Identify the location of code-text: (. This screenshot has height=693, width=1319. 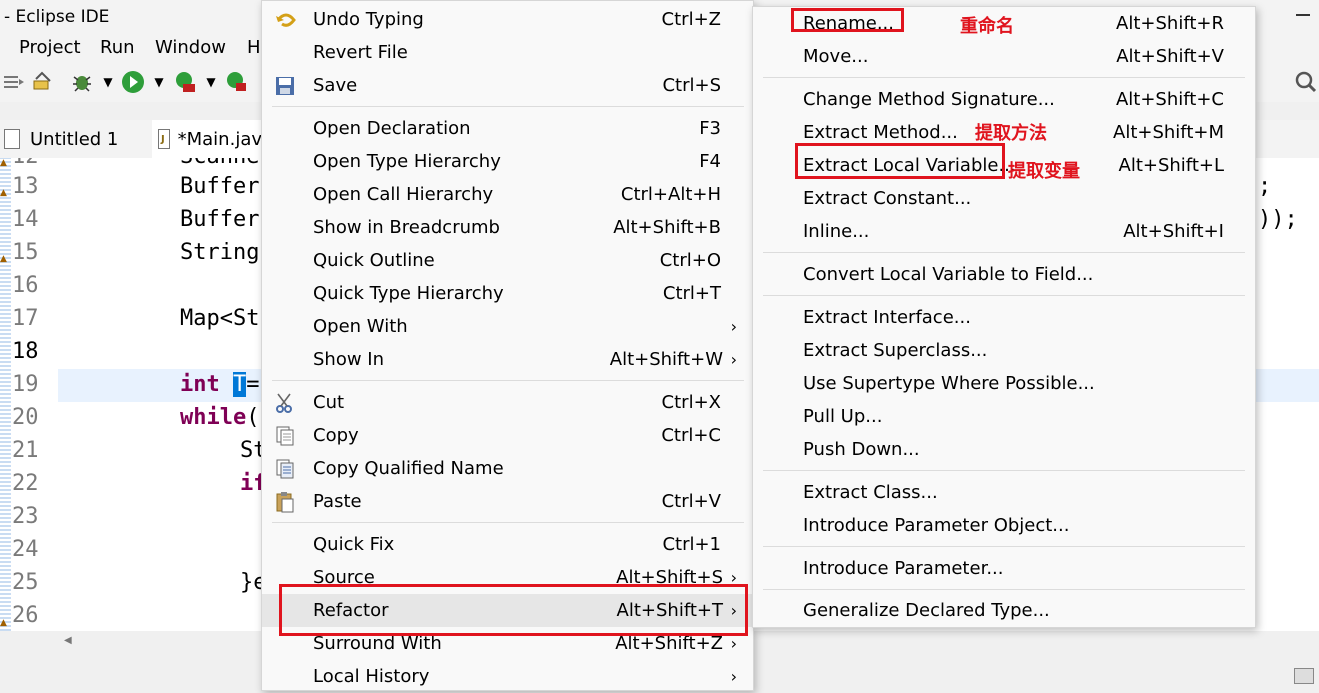
(253, 417).